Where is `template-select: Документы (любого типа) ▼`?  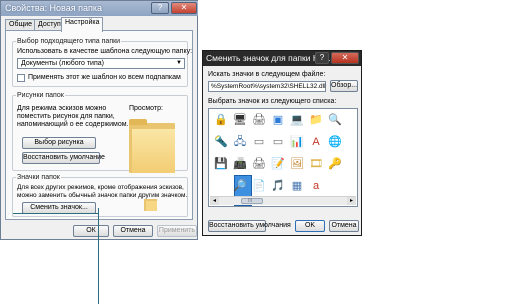
template-select: Документы (любого типа) ▼ is located at coordinates (101, 63).